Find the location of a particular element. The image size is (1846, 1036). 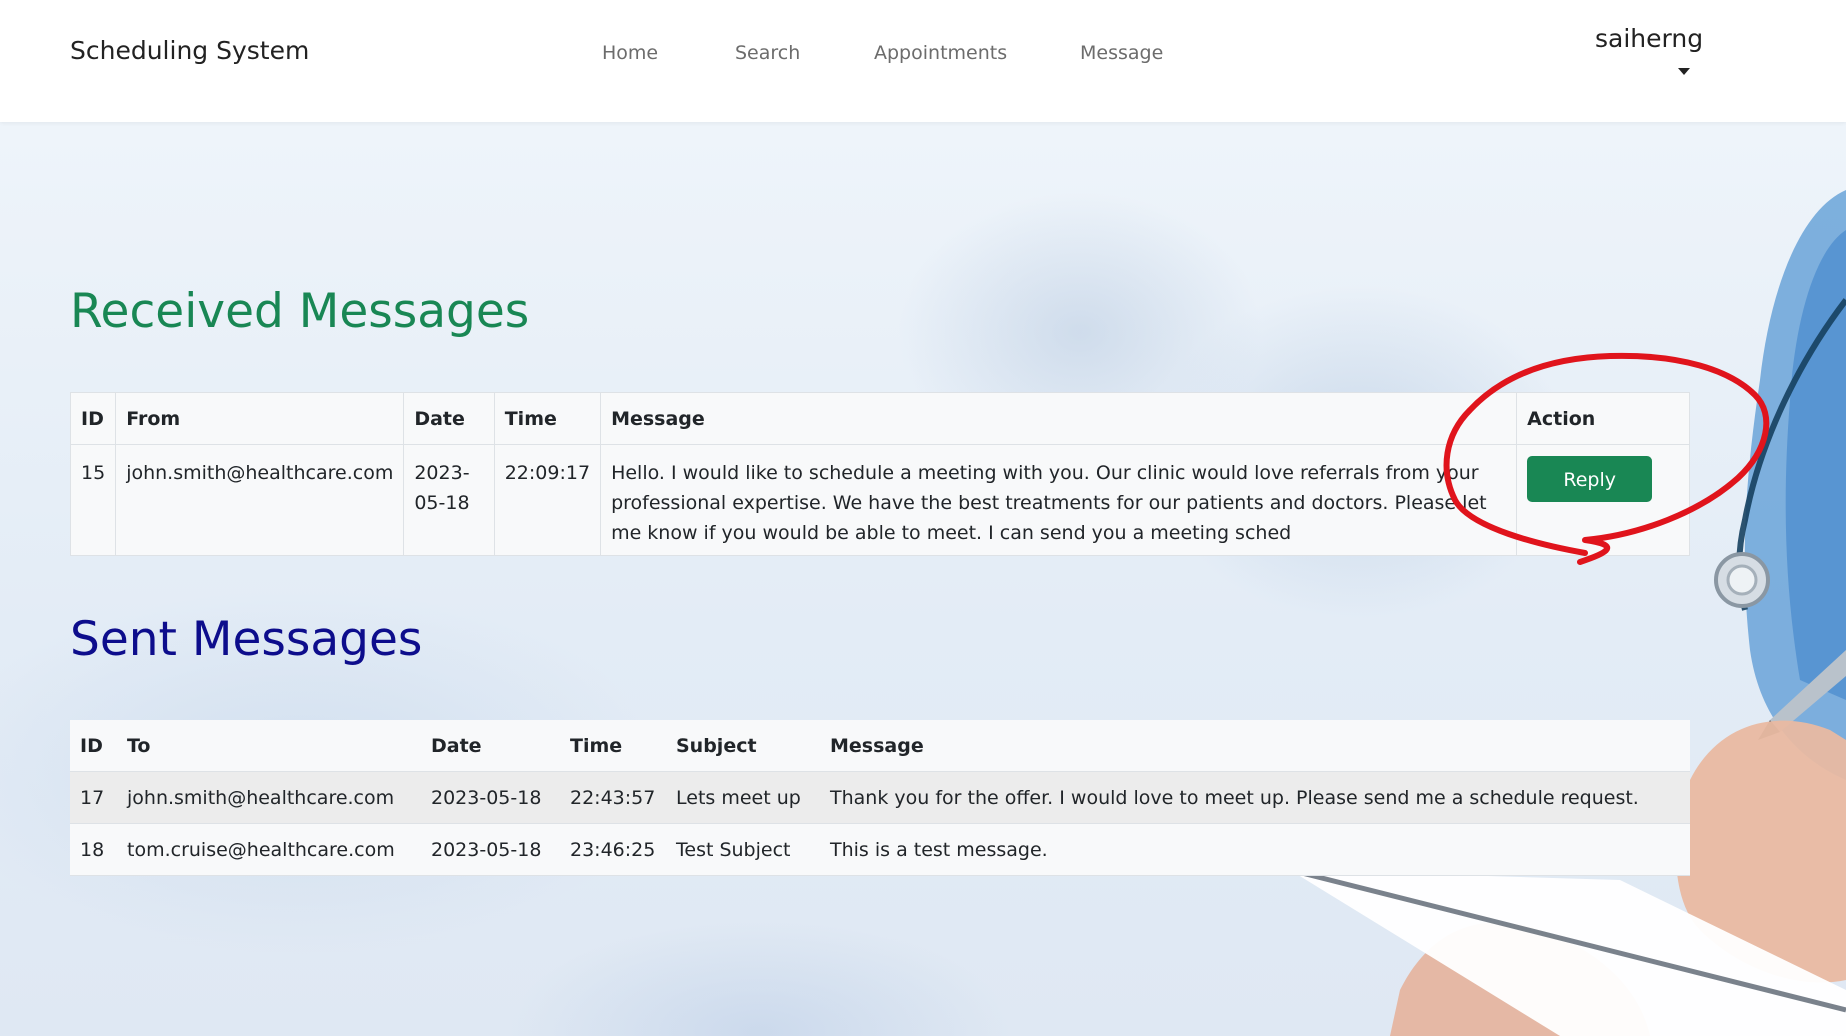

user-name: saiherng is located at coordinates (1649, 38).